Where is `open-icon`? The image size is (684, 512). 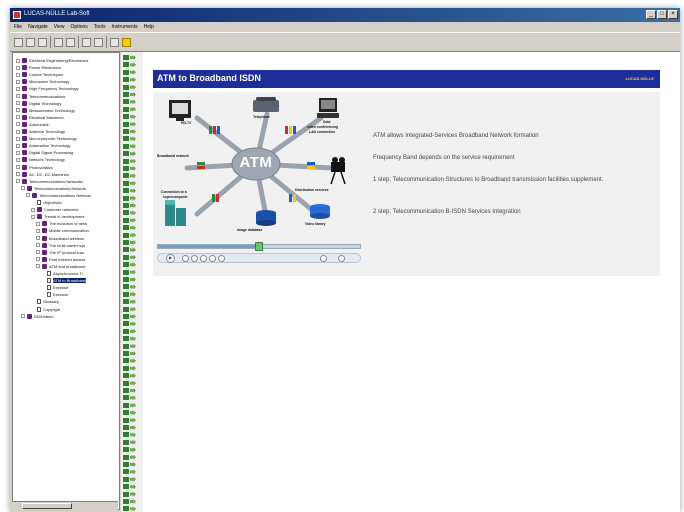 open-icon is located at coordinates (18, 42).